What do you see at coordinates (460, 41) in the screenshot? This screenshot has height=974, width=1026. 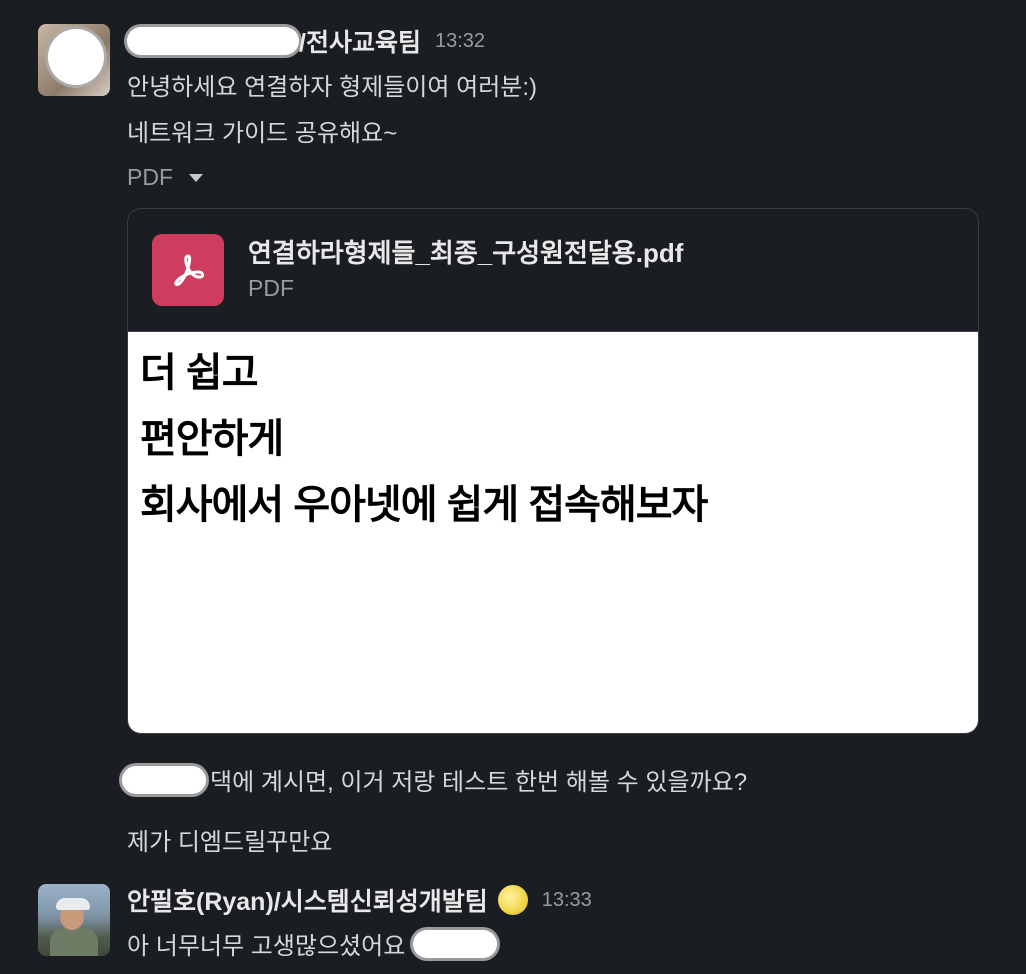 I see `timestamp: 13:32` at bounding box center [460, 41].